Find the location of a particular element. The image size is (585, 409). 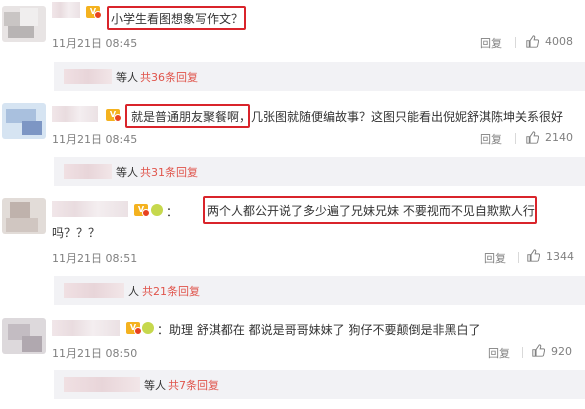

like-count: 2140 is located at coordinates (559, 137).